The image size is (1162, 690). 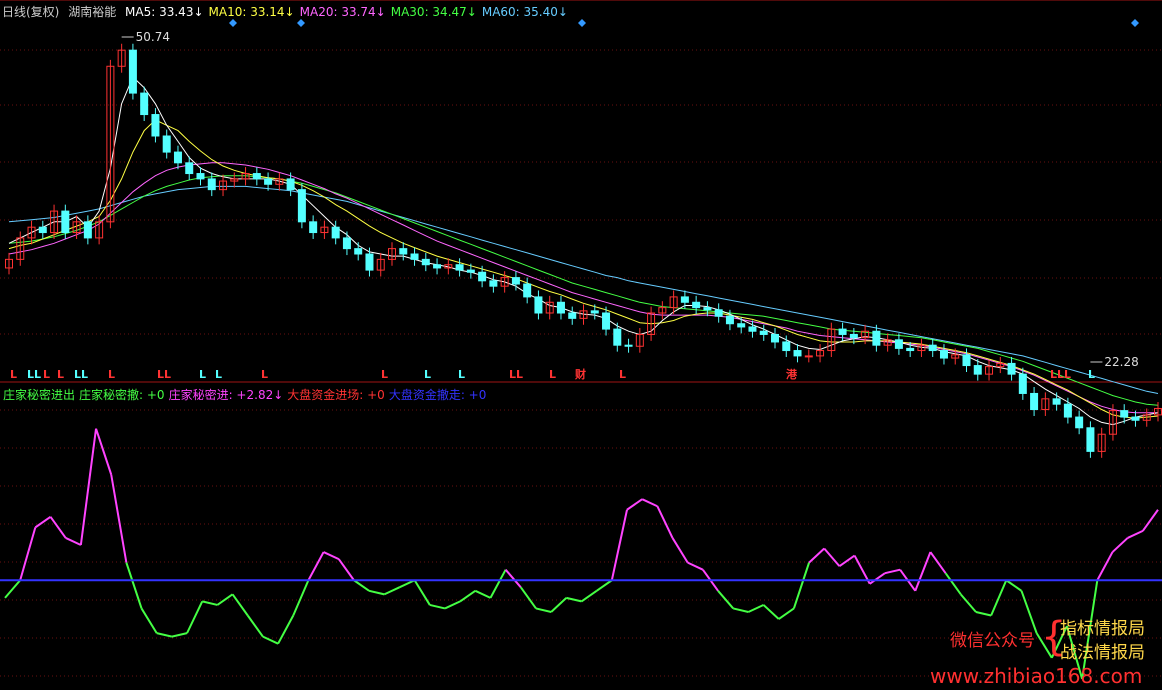 I want to click on signal-marker-1: LL, so click(x=34, y=374).